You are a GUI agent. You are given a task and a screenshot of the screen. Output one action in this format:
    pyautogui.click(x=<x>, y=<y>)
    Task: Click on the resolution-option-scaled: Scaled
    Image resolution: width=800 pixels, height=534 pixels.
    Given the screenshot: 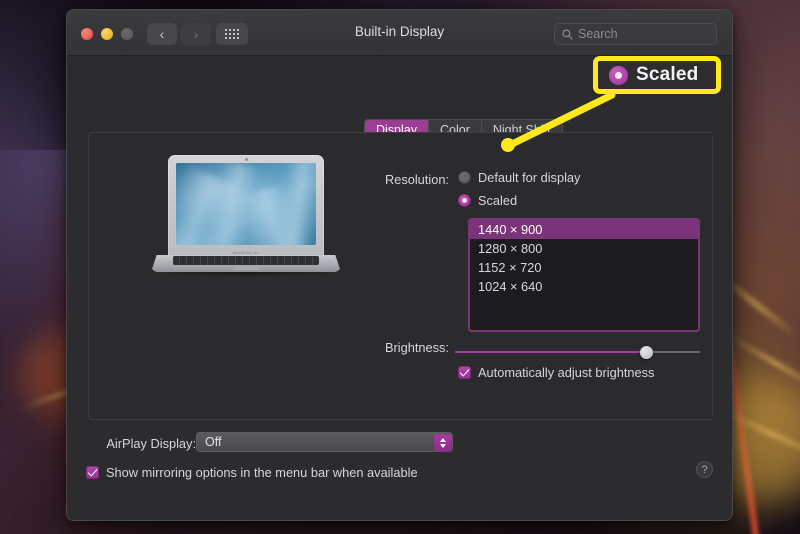 What is the action you would take?
    pyautogui.click(x=487, y=200)
    